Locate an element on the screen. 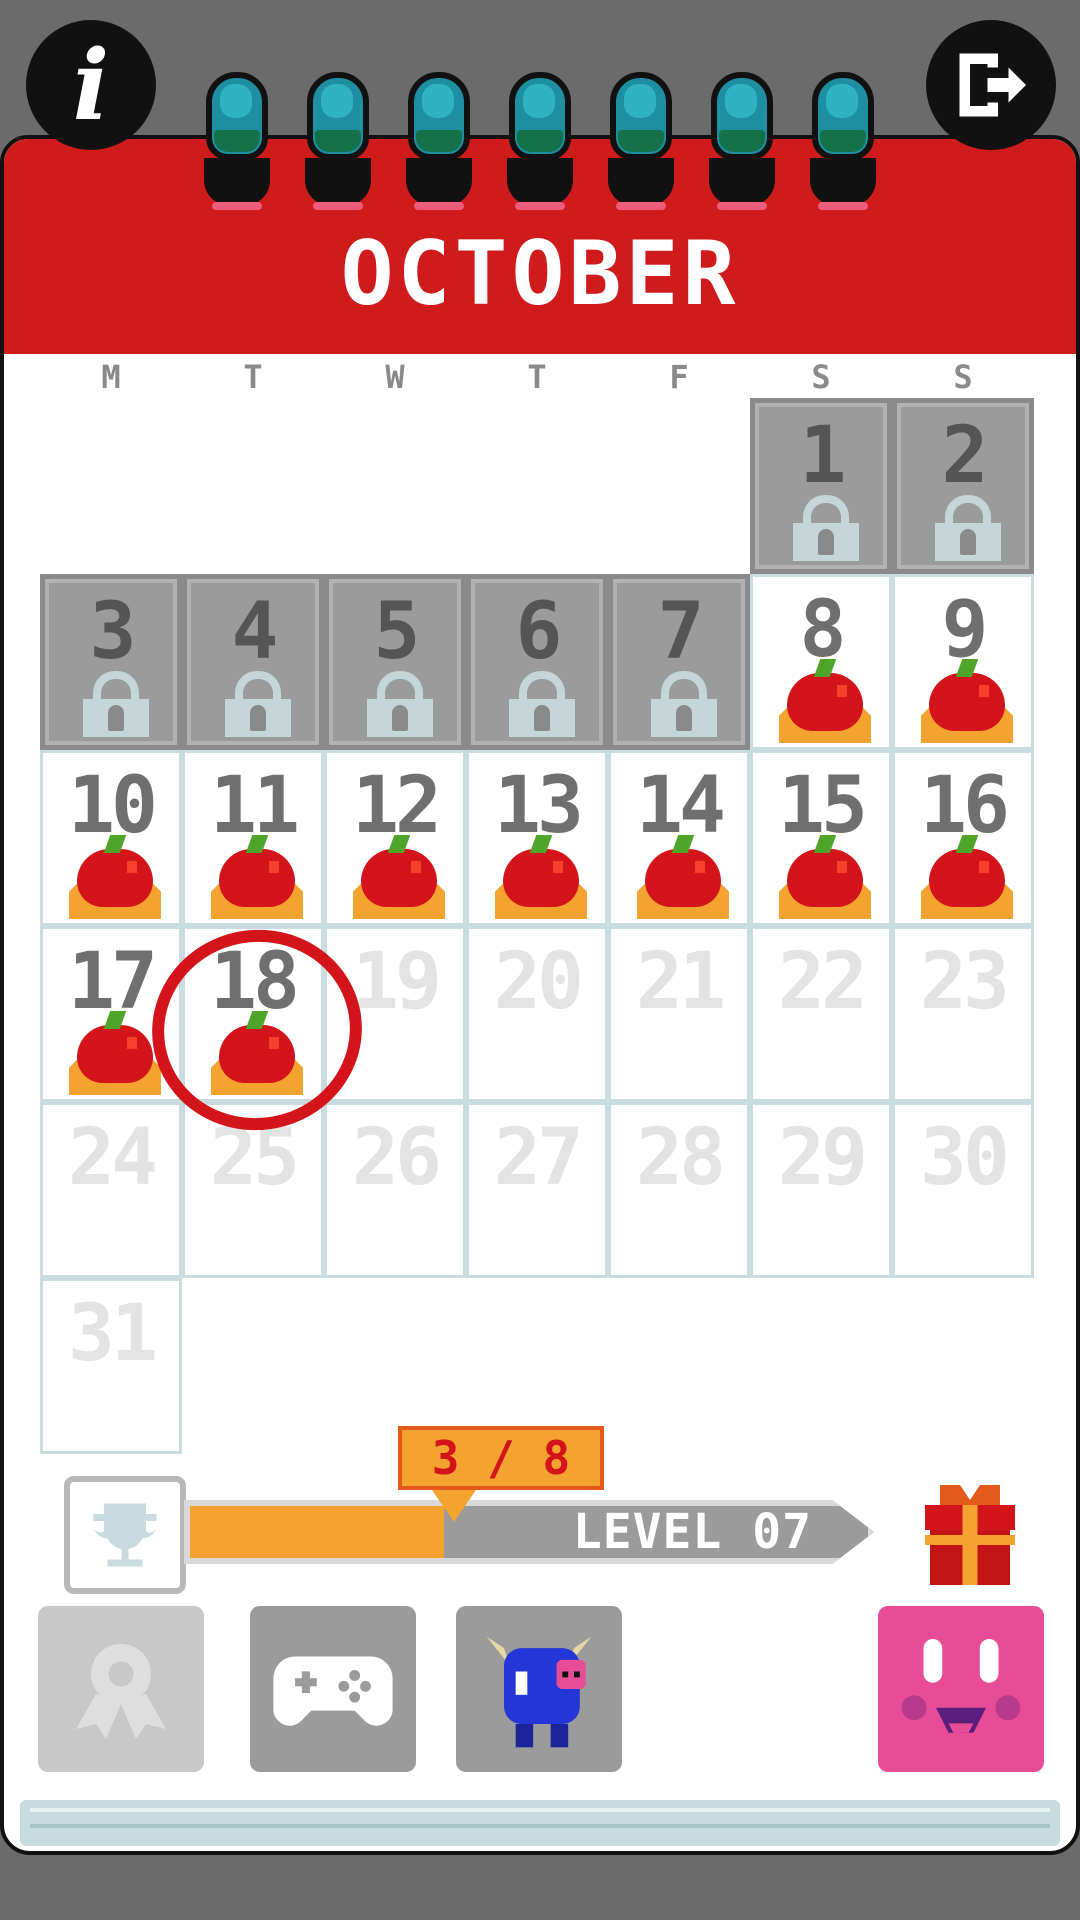  games-button is located at coordinates (333, 1689).